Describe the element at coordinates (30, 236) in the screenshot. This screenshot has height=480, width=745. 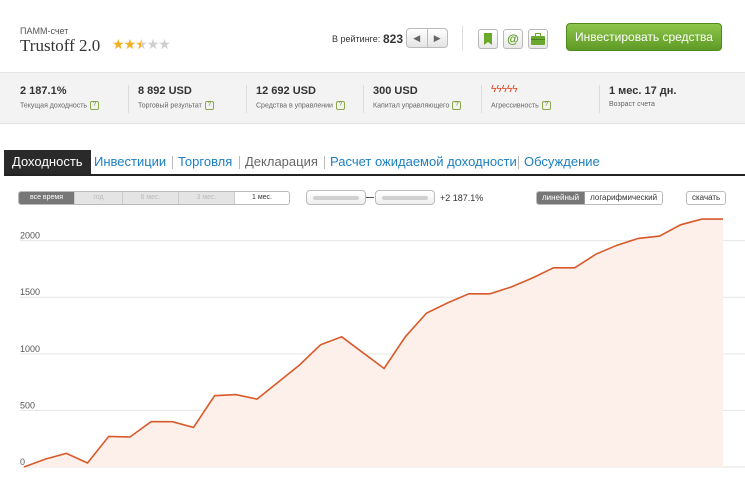
I see `y-tick-label: 2000` at that location.